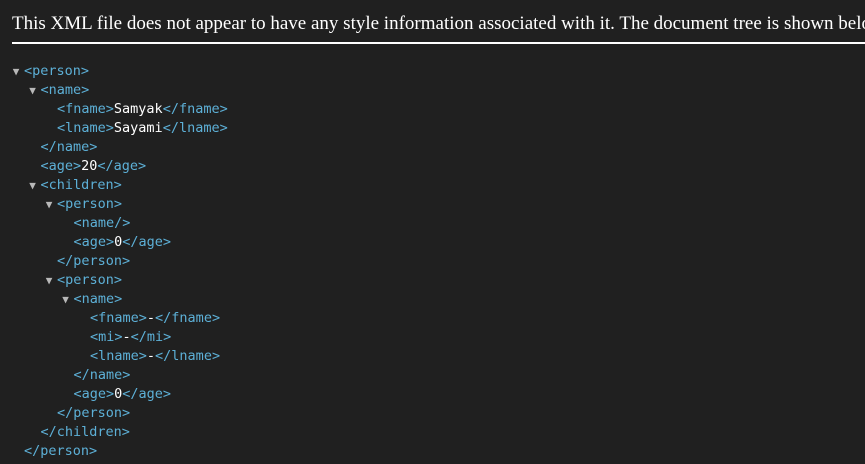 The width and height of the screenshot is (865, 464). What do you see at coordinates (138, 109) in the screenshot?
I see `xml-text-value: Samyak` at bounding box center [138, 109].